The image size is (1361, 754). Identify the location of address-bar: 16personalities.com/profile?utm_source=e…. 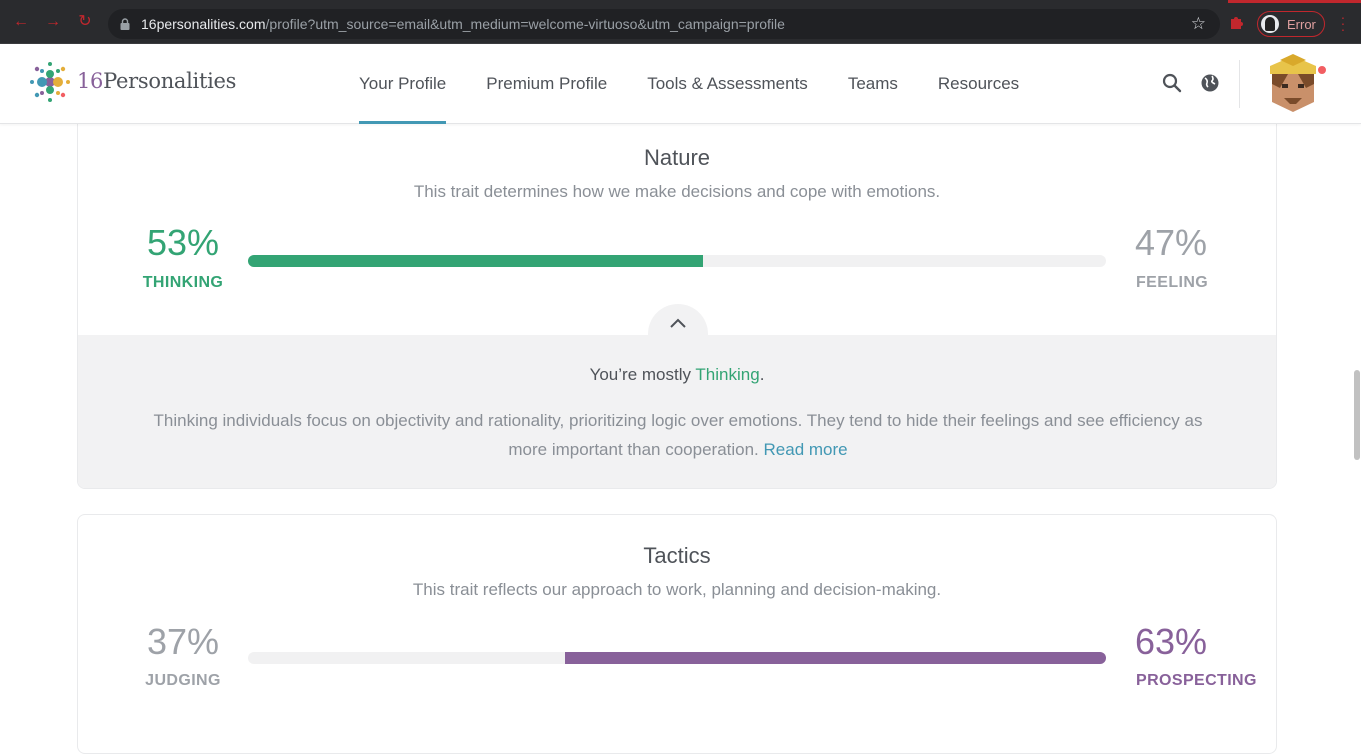
(664, 24).